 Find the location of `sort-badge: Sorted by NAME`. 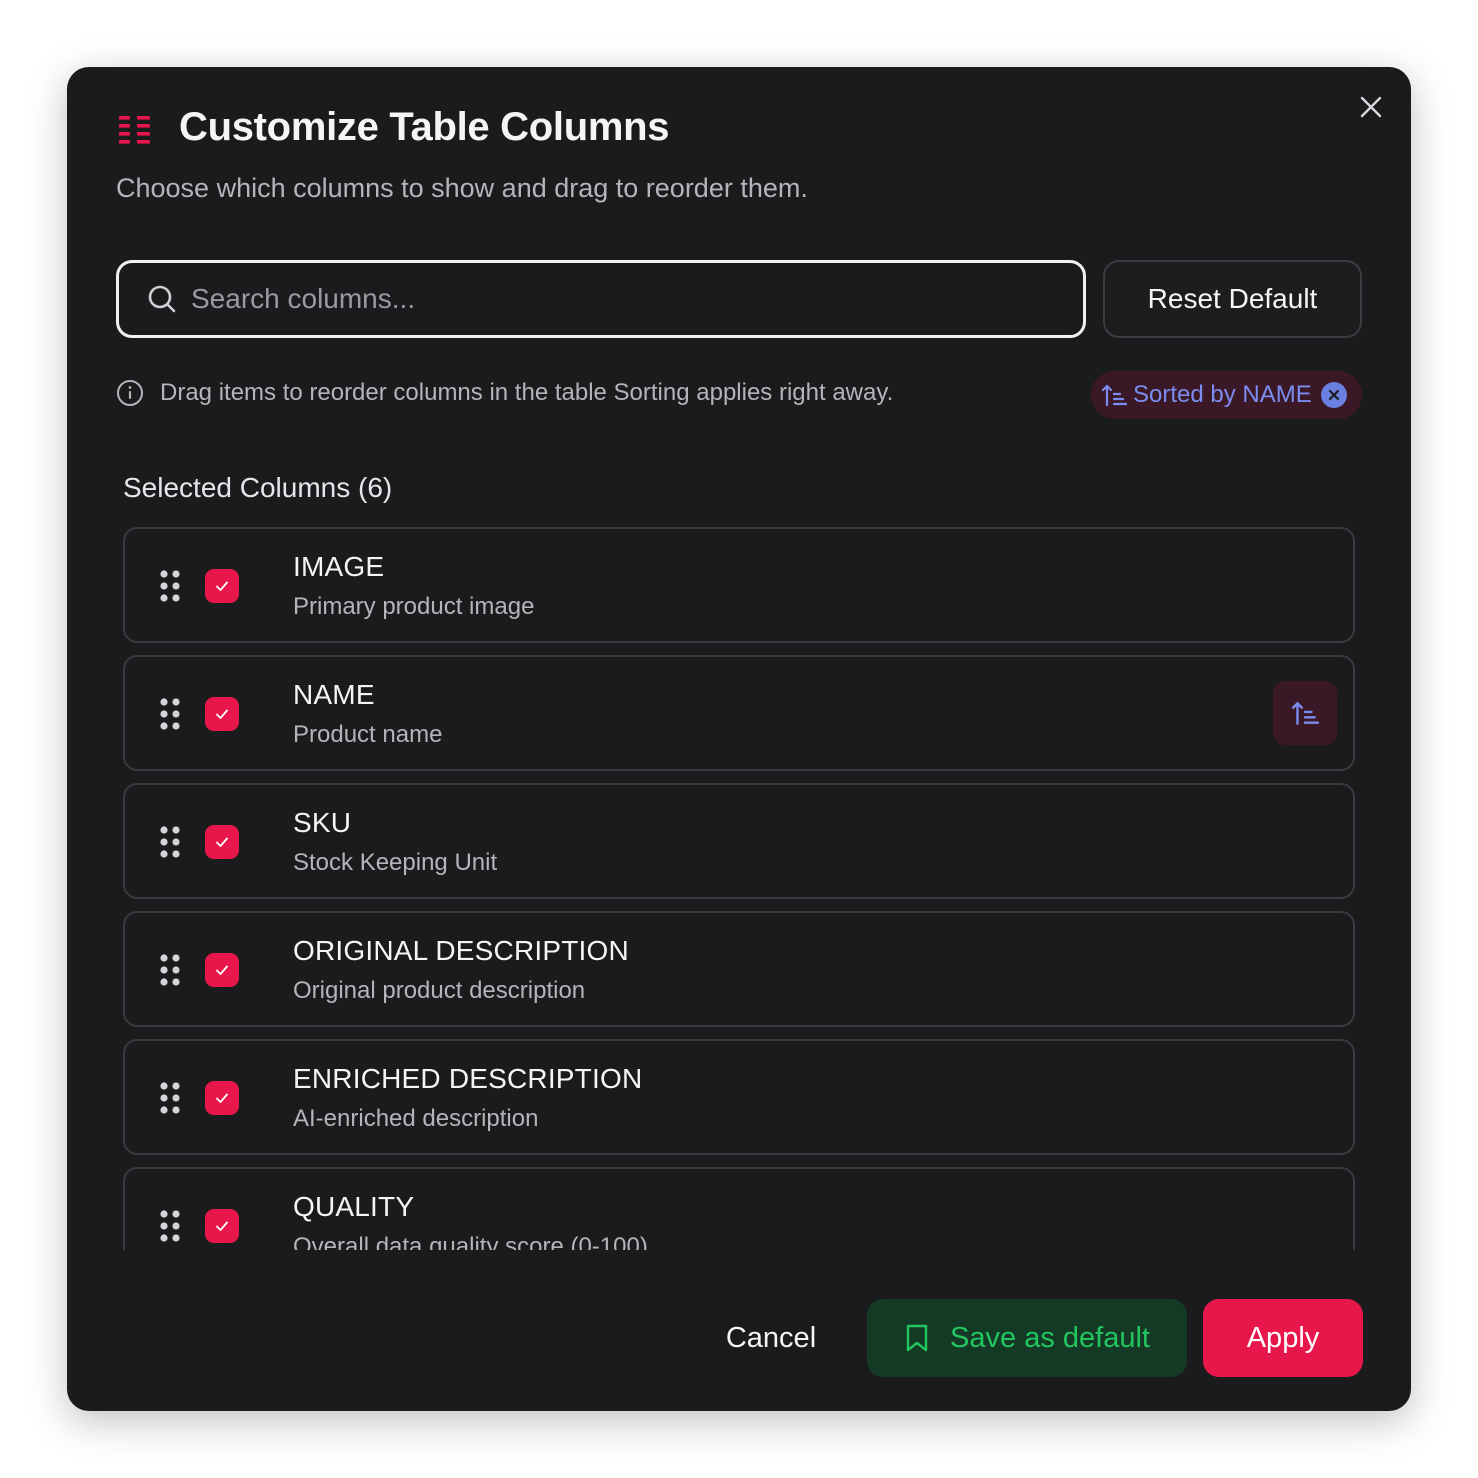

sort-badge: Sorted by NAME is located at coordinates (1226, 395).